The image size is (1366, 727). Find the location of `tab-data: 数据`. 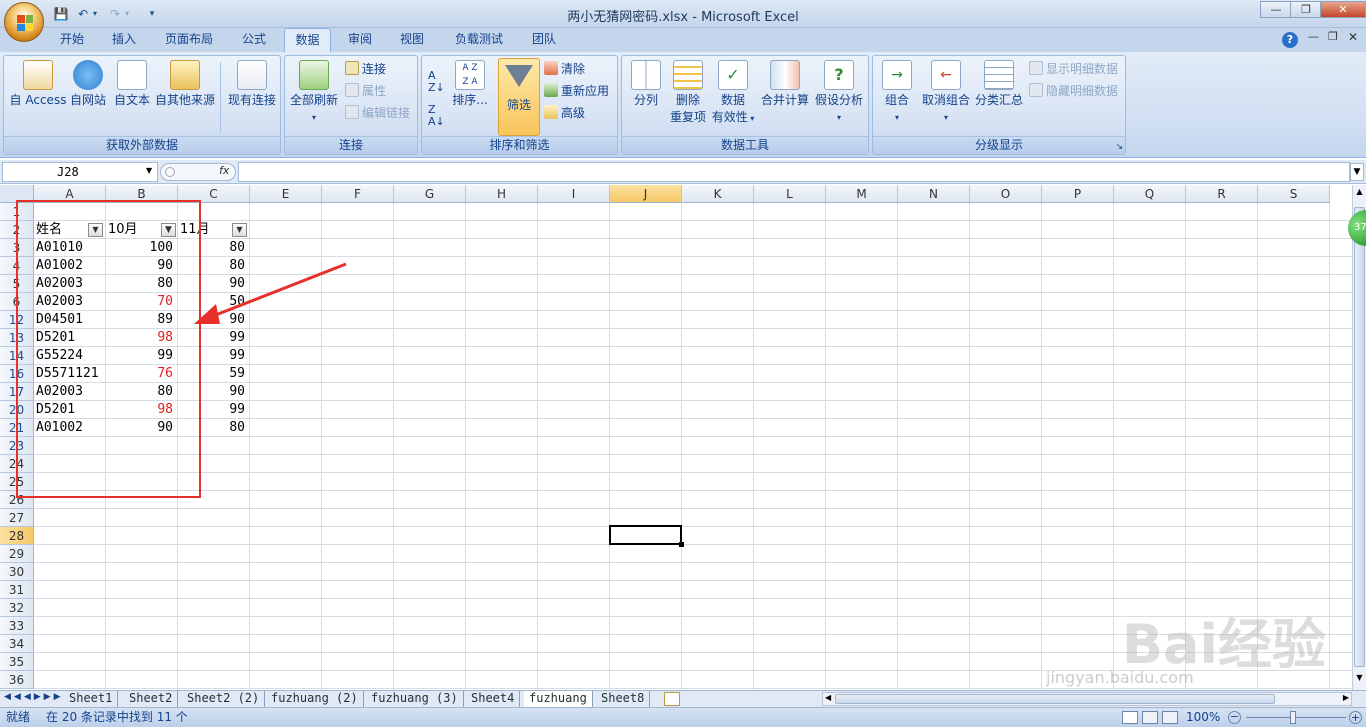

tab-data: 数据 is located at coordinates (307, 40).